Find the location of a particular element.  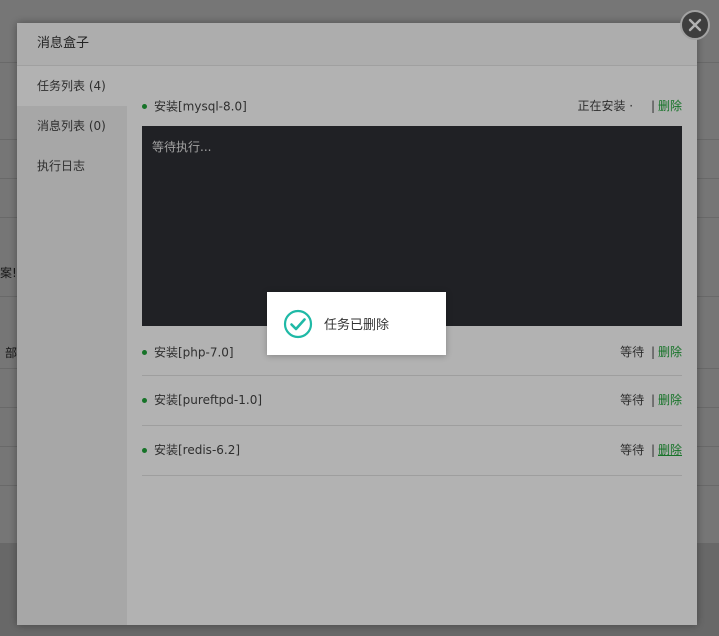

task-row: 安装[pureftpd-1.0] 等待 | 删除 is located at coordinates (412, 401).